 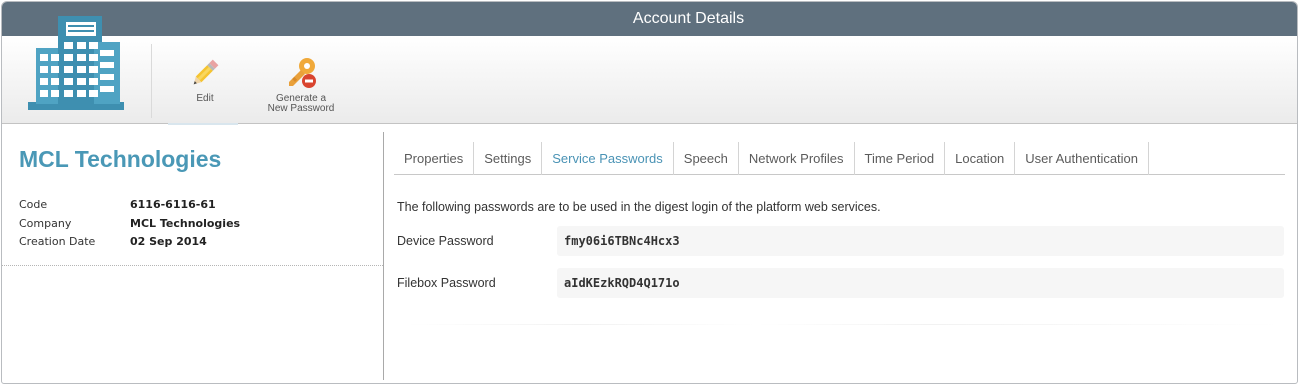 I want to click on info-row-code: Code 6116-6116-61, so click(x=129, y=205).